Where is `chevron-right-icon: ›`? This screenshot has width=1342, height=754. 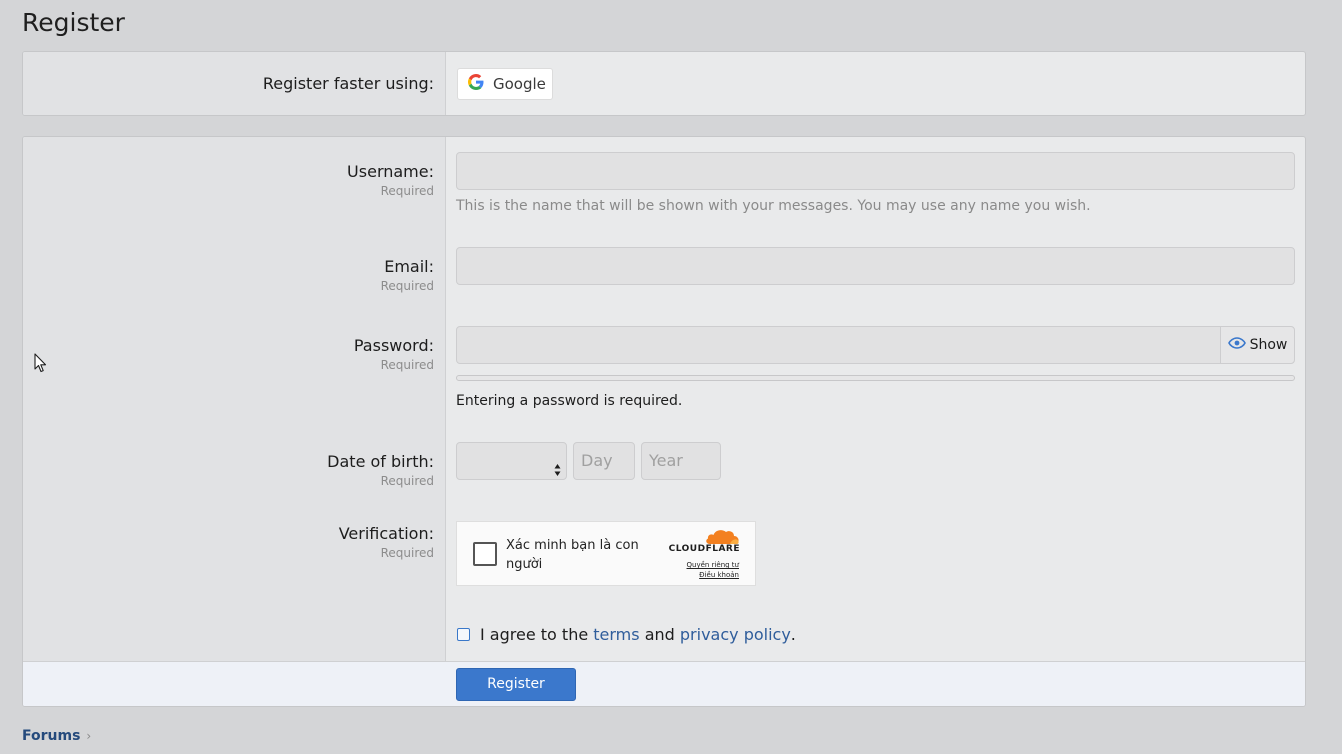 chevron-right-icon: › is located at coordinates (89, 736).